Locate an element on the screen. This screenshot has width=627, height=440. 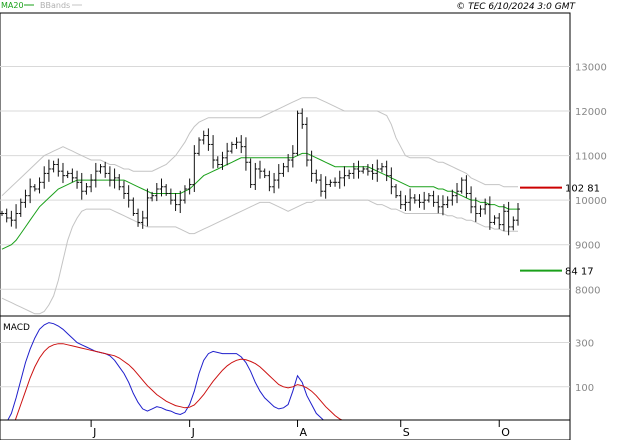
x-tick-label: A is located at coordinates (304, 432).